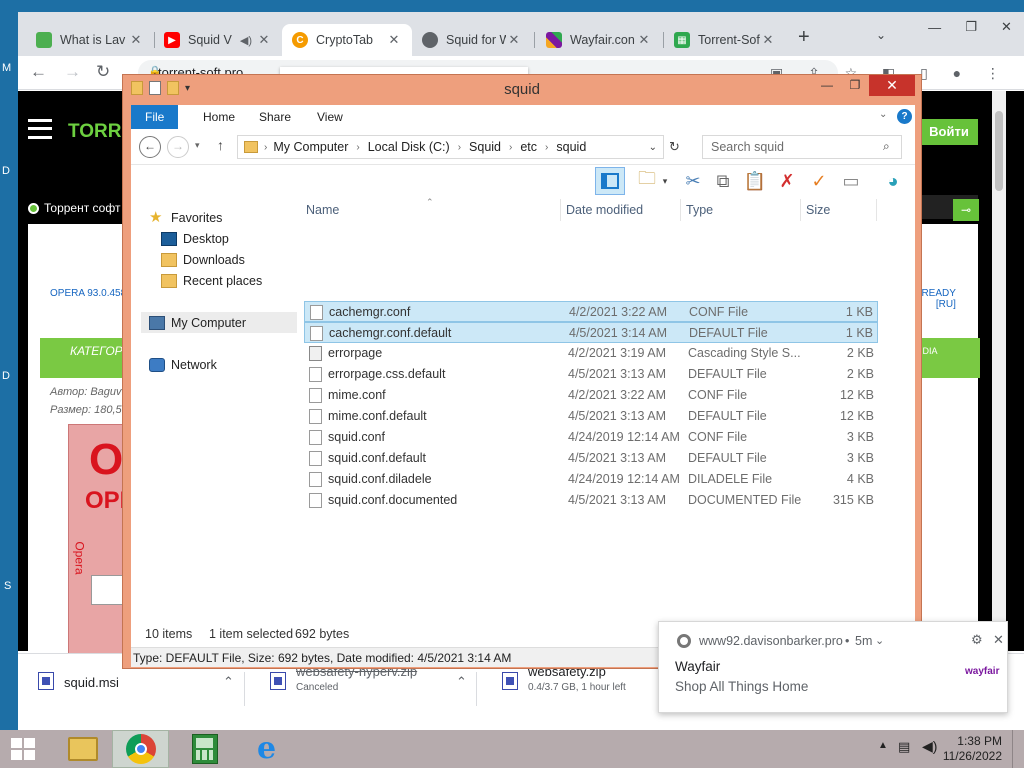  I want to click on tab-home: Home, so click(219, 117).